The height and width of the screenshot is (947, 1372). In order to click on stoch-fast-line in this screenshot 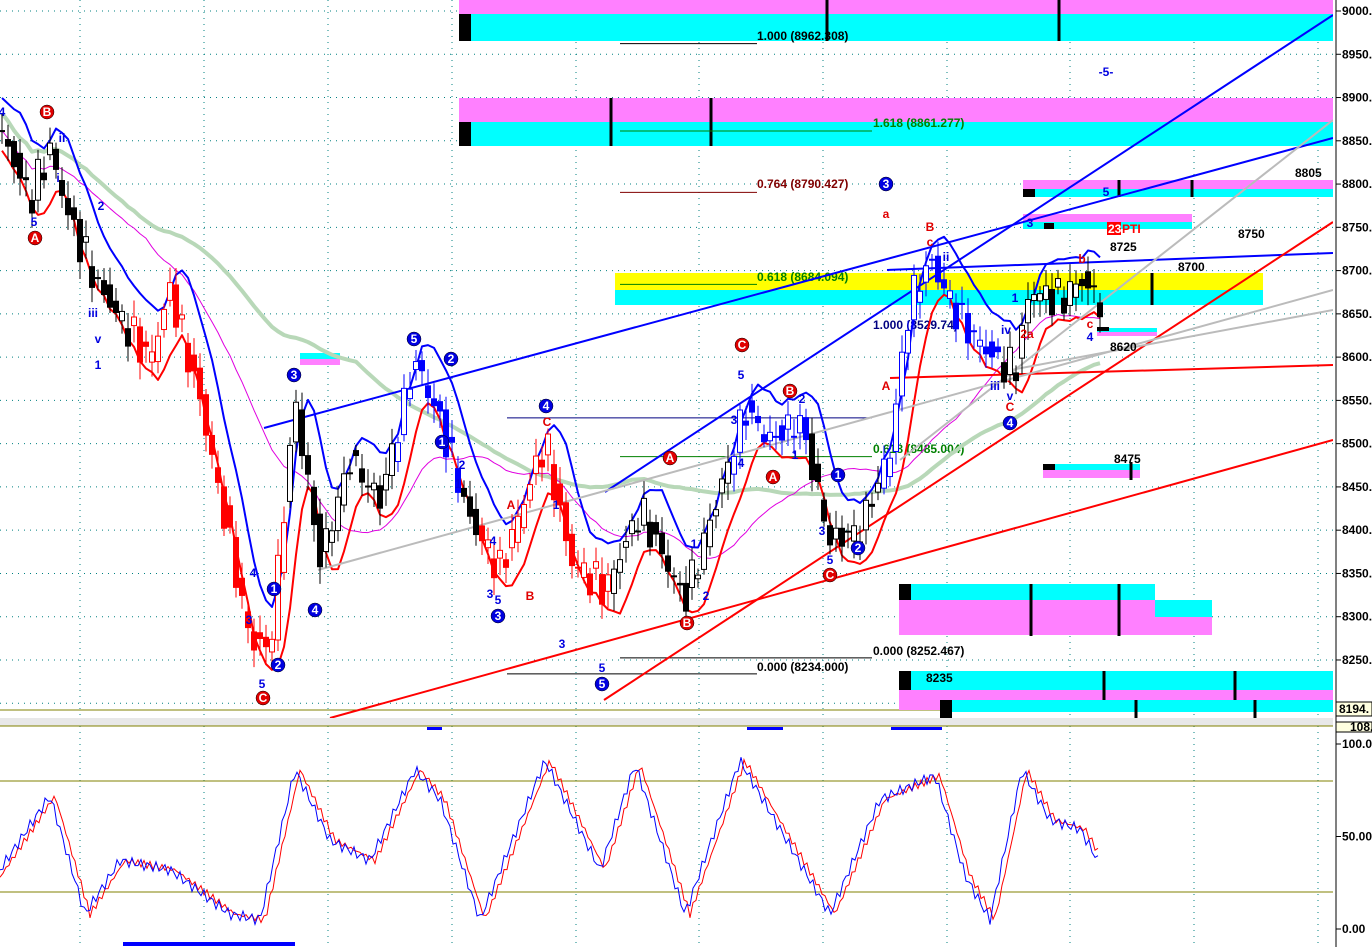, I will do `click(549, 842)`.